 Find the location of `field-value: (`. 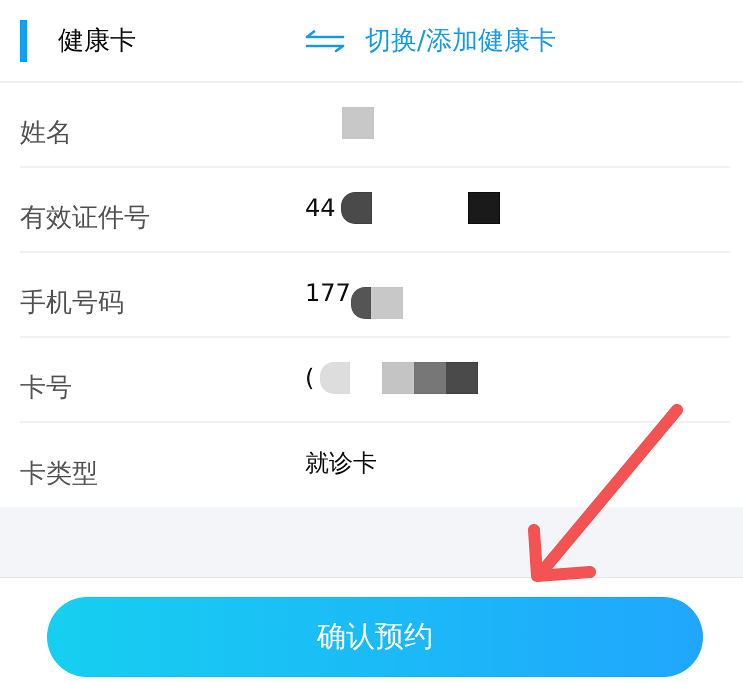

field-value: ( is located at coordinates (309, 378).